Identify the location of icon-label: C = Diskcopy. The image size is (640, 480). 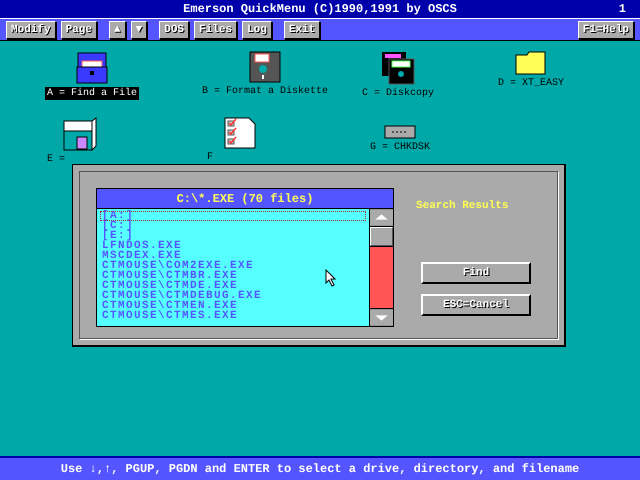
(398, 93).